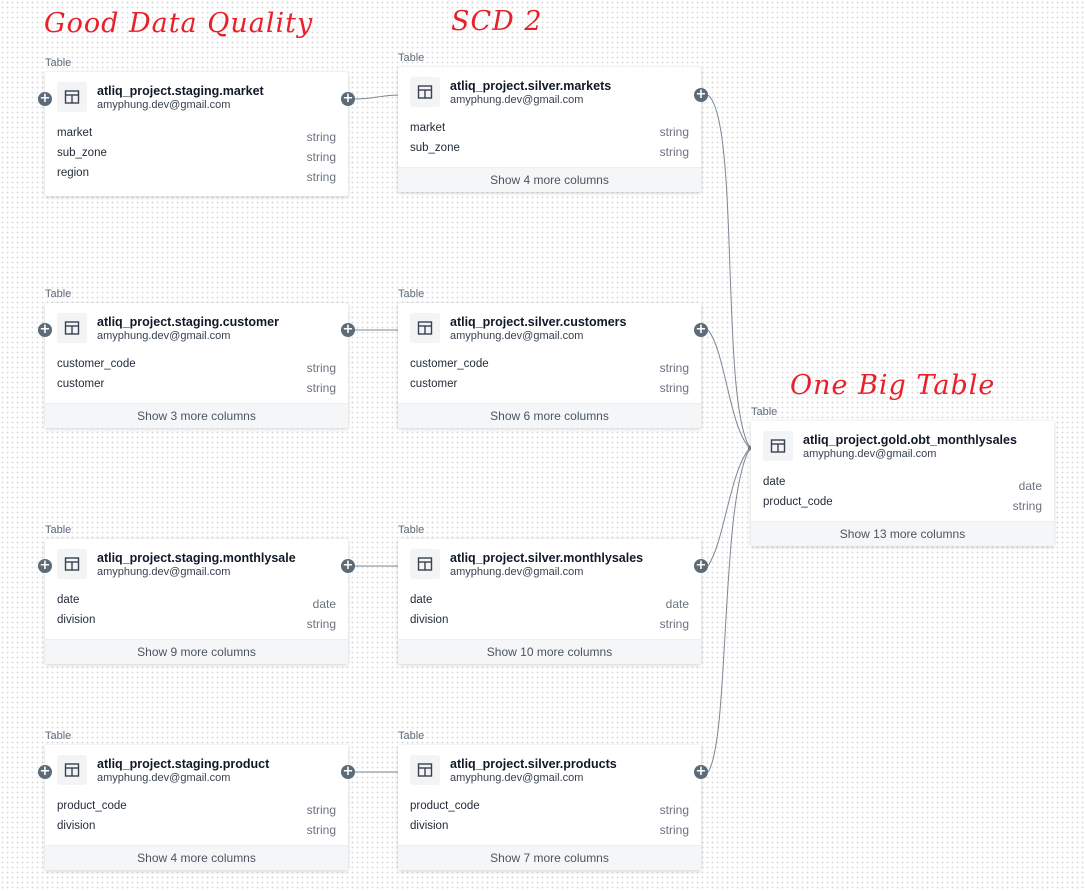 Image resolution: width=1085 pixels, height=891 pixels. Describe the element at coordinates (196, 651) in the screenshot. I see `show-more-columns-button: Show 9 more columns` at that location.